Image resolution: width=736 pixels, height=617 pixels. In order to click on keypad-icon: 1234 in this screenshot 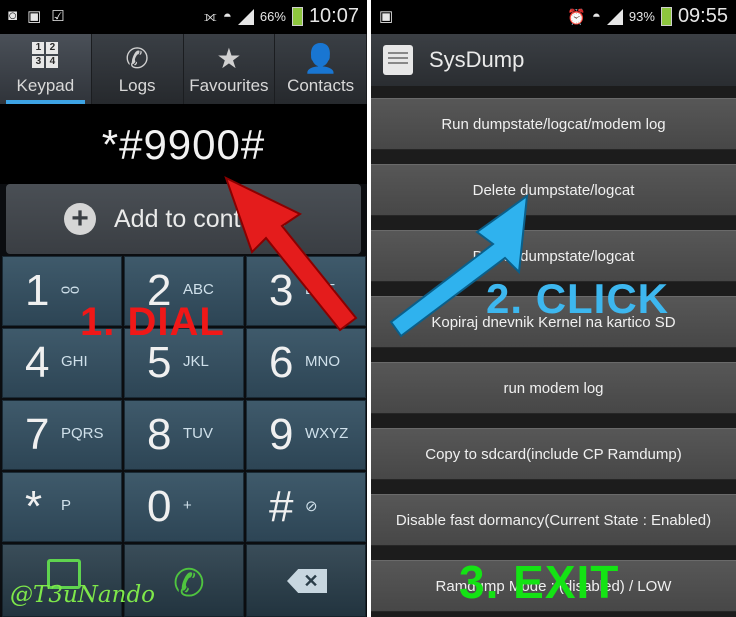, I will do `click(45, 55)`.